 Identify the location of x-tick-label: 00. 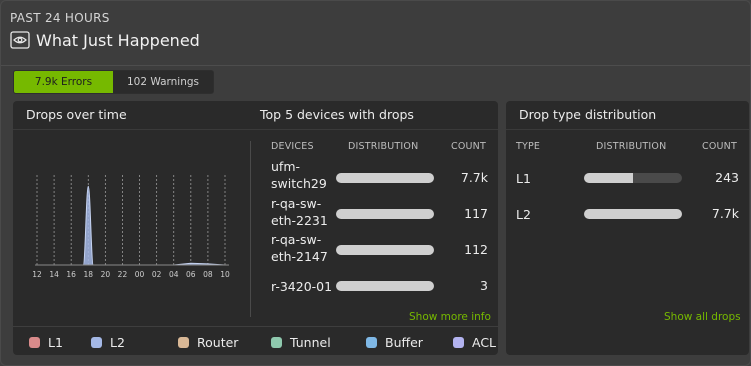
(140, 274).